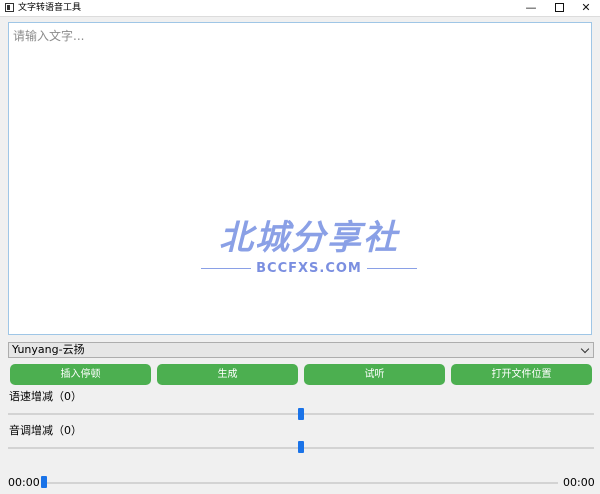 The image size is (600, 494). What do you see at coordinates (309, 268) in the screenshot?
I see `watermark-sub-text: BCCFXS.COM` at bounding box center [309, 268].